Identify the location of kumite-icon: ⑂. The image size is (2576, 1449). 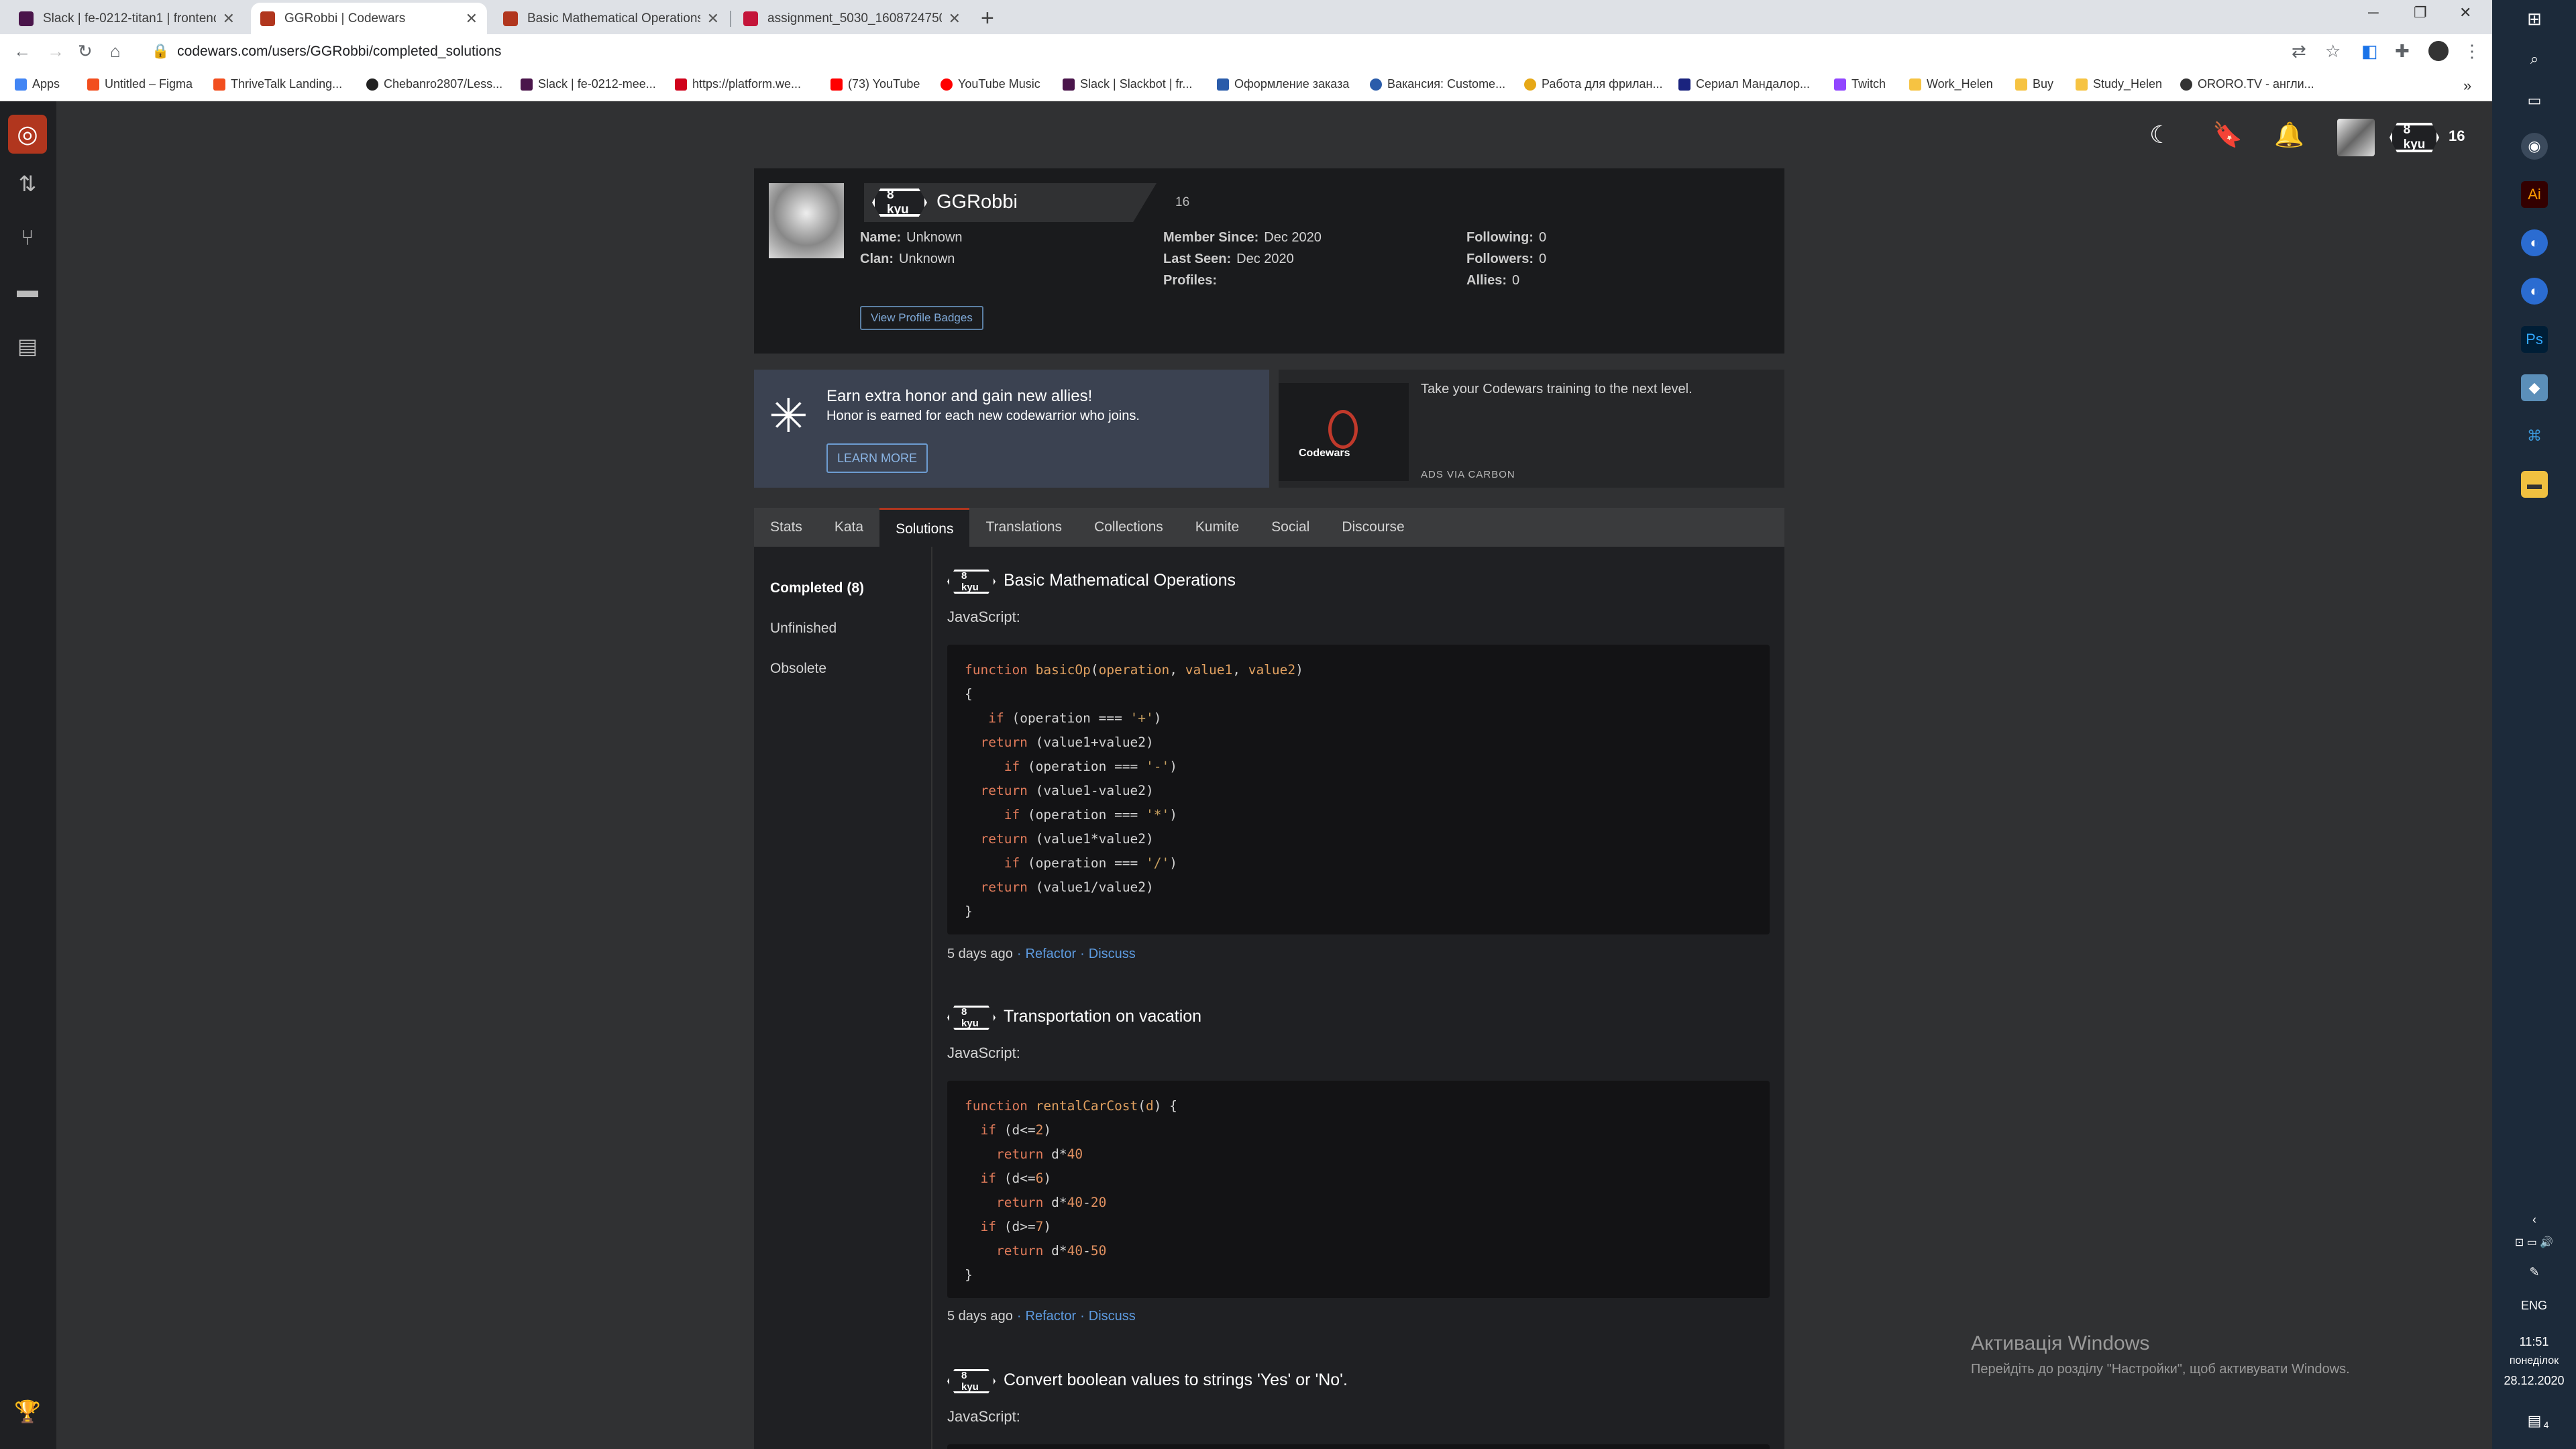
(27, 237).